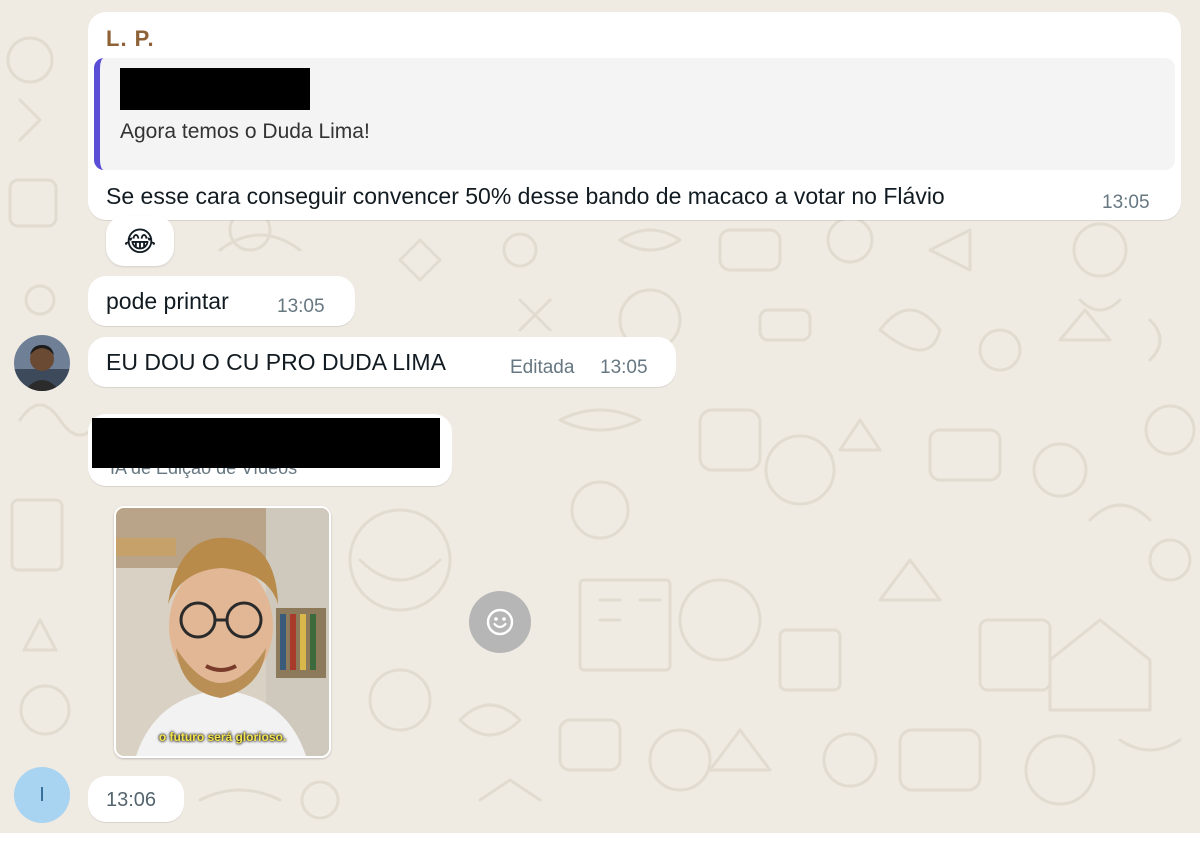 The height and width of the screenshot is (845, 1200). I want to click on quoted-message-text: Agora temos o Duda Lima!, so click(245, 131).